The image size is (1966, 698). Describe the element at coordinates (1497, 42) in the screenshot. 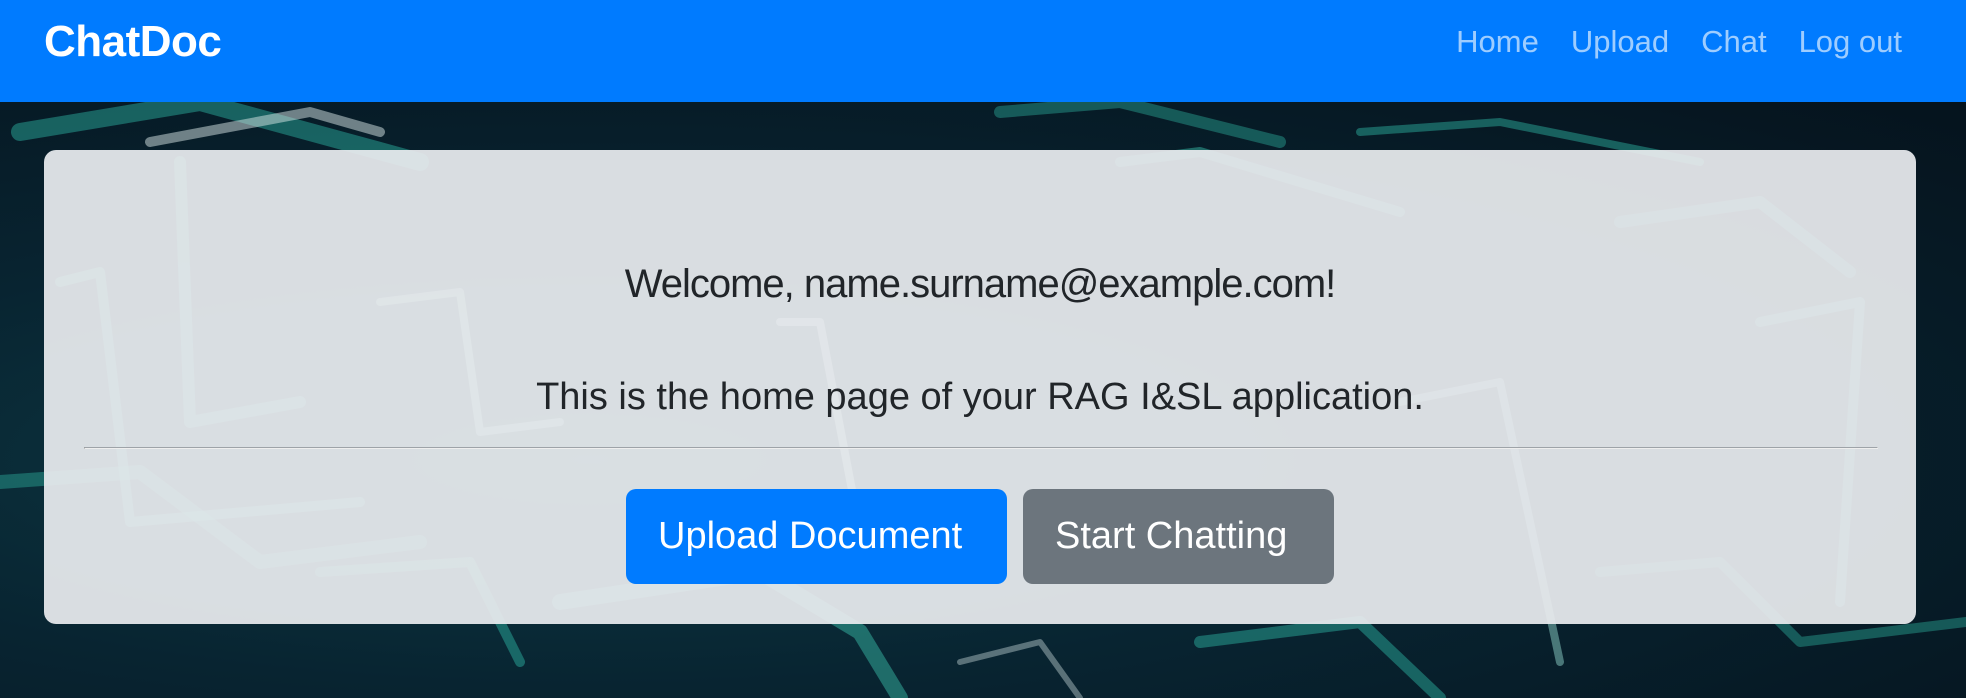

I see `nav-link-home: Home` at that location.